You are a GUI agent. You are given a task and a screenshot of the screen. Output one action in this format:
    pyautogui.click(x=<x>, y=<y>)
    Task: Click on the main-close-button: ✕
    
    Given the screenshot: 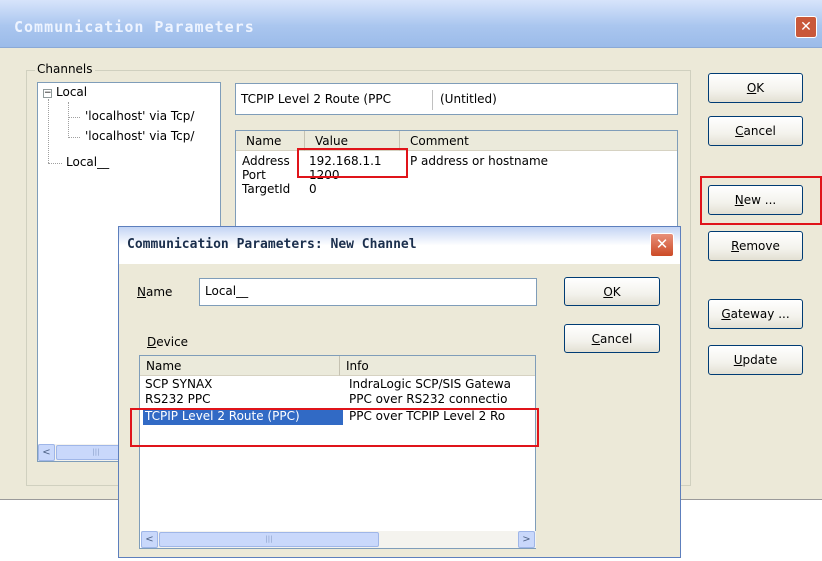 What is the action you would take?
    pyautogui.click(x=806, y=27)
    